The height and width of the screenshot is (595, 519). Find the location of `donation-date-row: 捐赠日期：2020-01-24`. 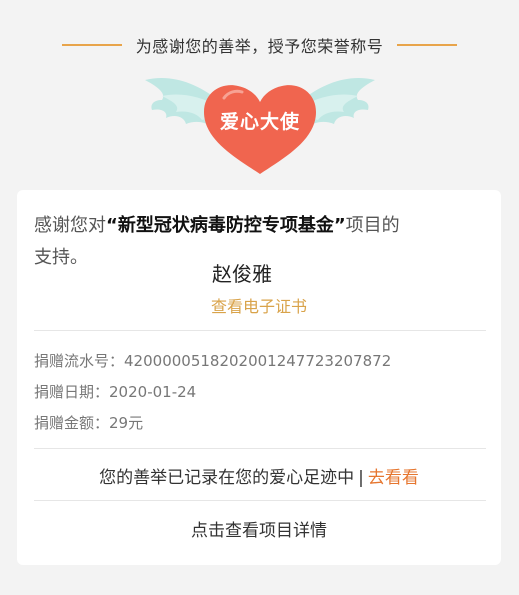

donation-date-row: 捐赠日期：2020-01-24 is located at coordinates (115, 391).